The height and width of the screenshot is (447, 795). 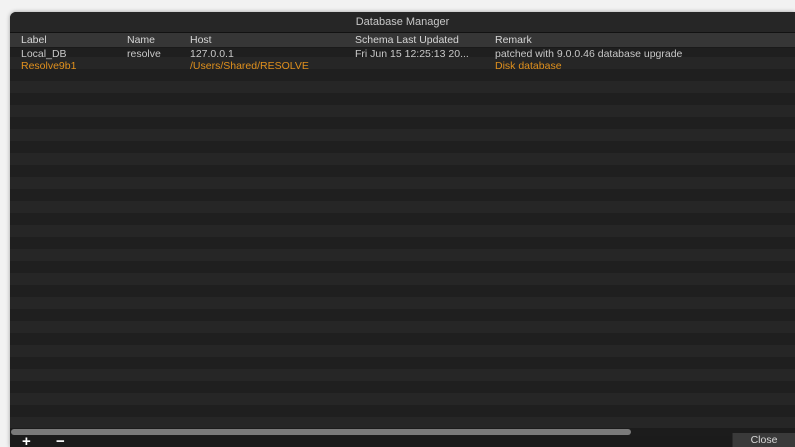 What do you see at coordinates (402, 440) in the screenshot?
I see `bottom-toolbar: + − Close` at bounding box center [402, 440].